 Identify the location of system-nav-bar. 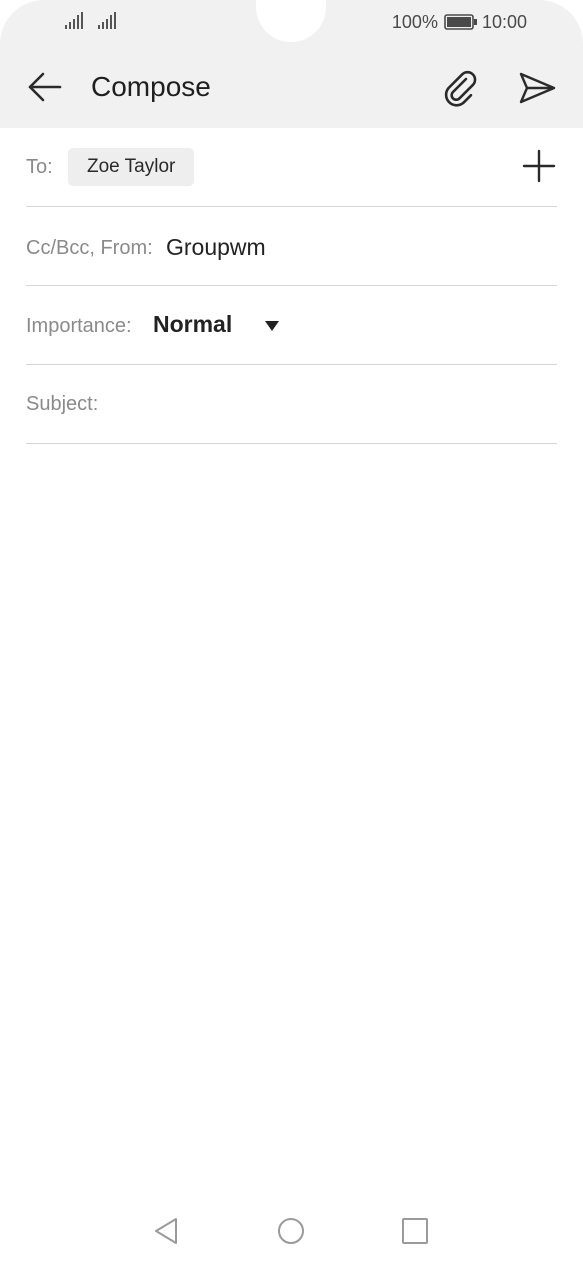
(291, 1230).